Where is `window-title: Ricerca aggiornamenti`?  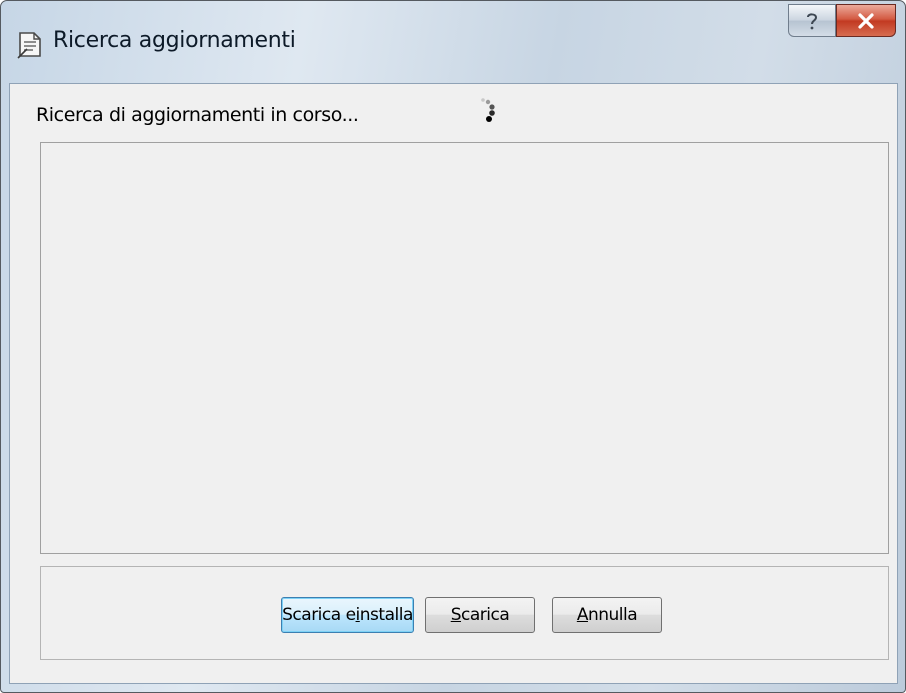
window-title: Ricerca aggiornamenti is located at coordinates (174, 40).